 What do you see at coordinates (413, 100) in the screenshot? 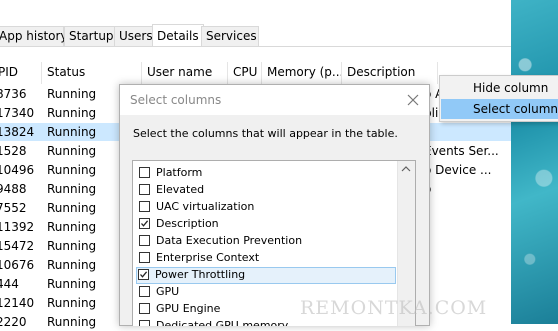
I see `close-icon` at bounding box center [413, 100].